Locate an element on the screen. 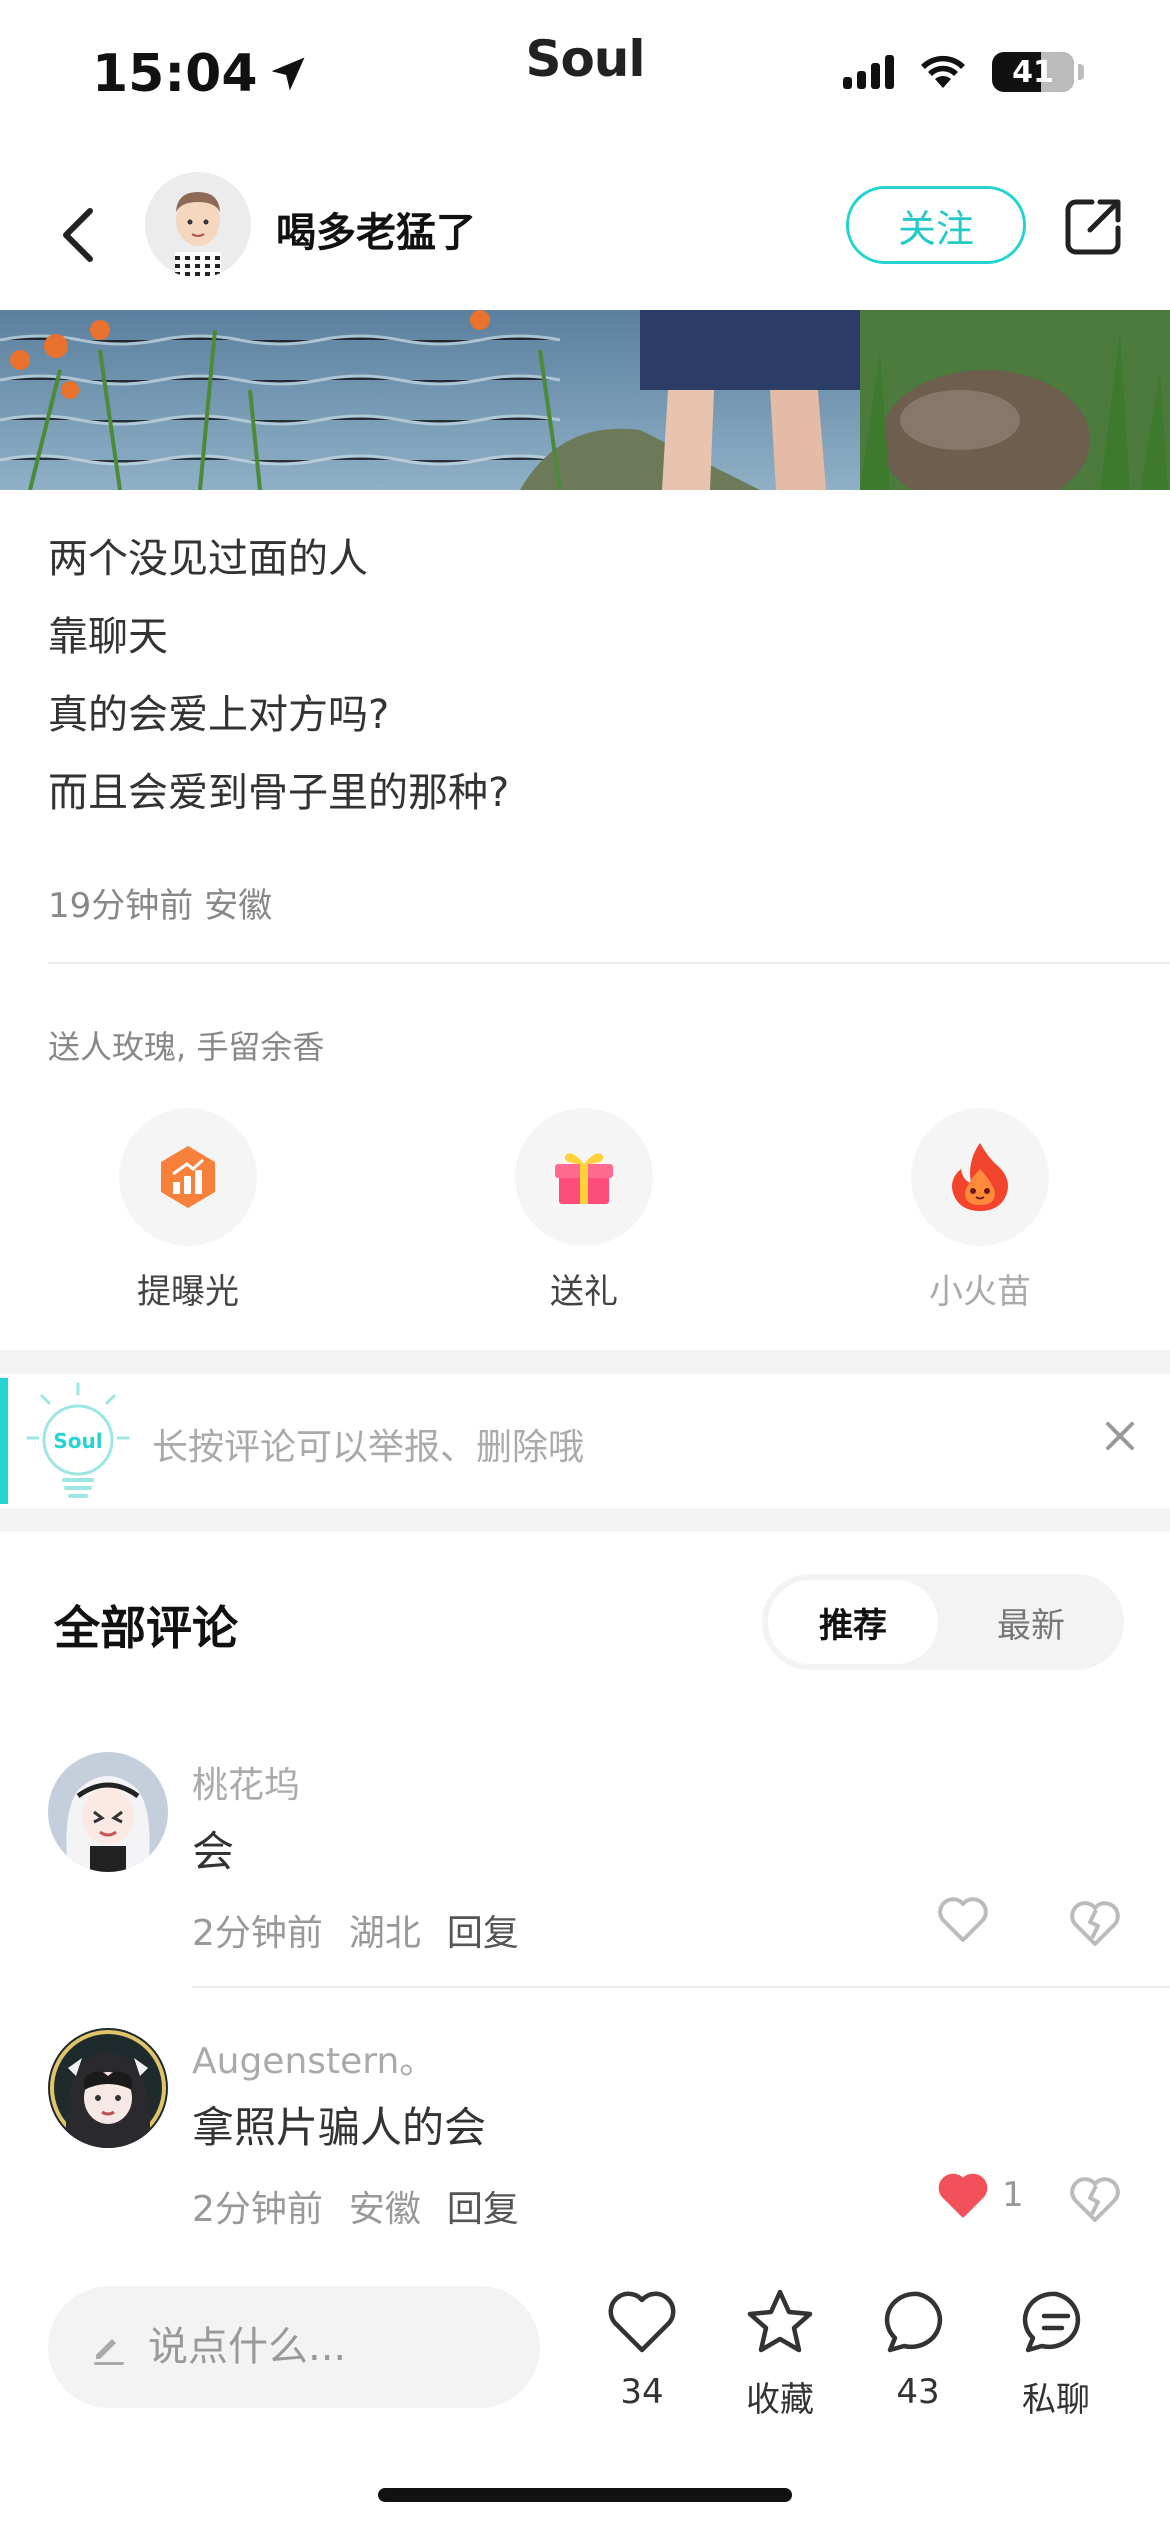 This screenshot has height=2532, width=1170. gift-circle is located at coordinates (584, 1177).